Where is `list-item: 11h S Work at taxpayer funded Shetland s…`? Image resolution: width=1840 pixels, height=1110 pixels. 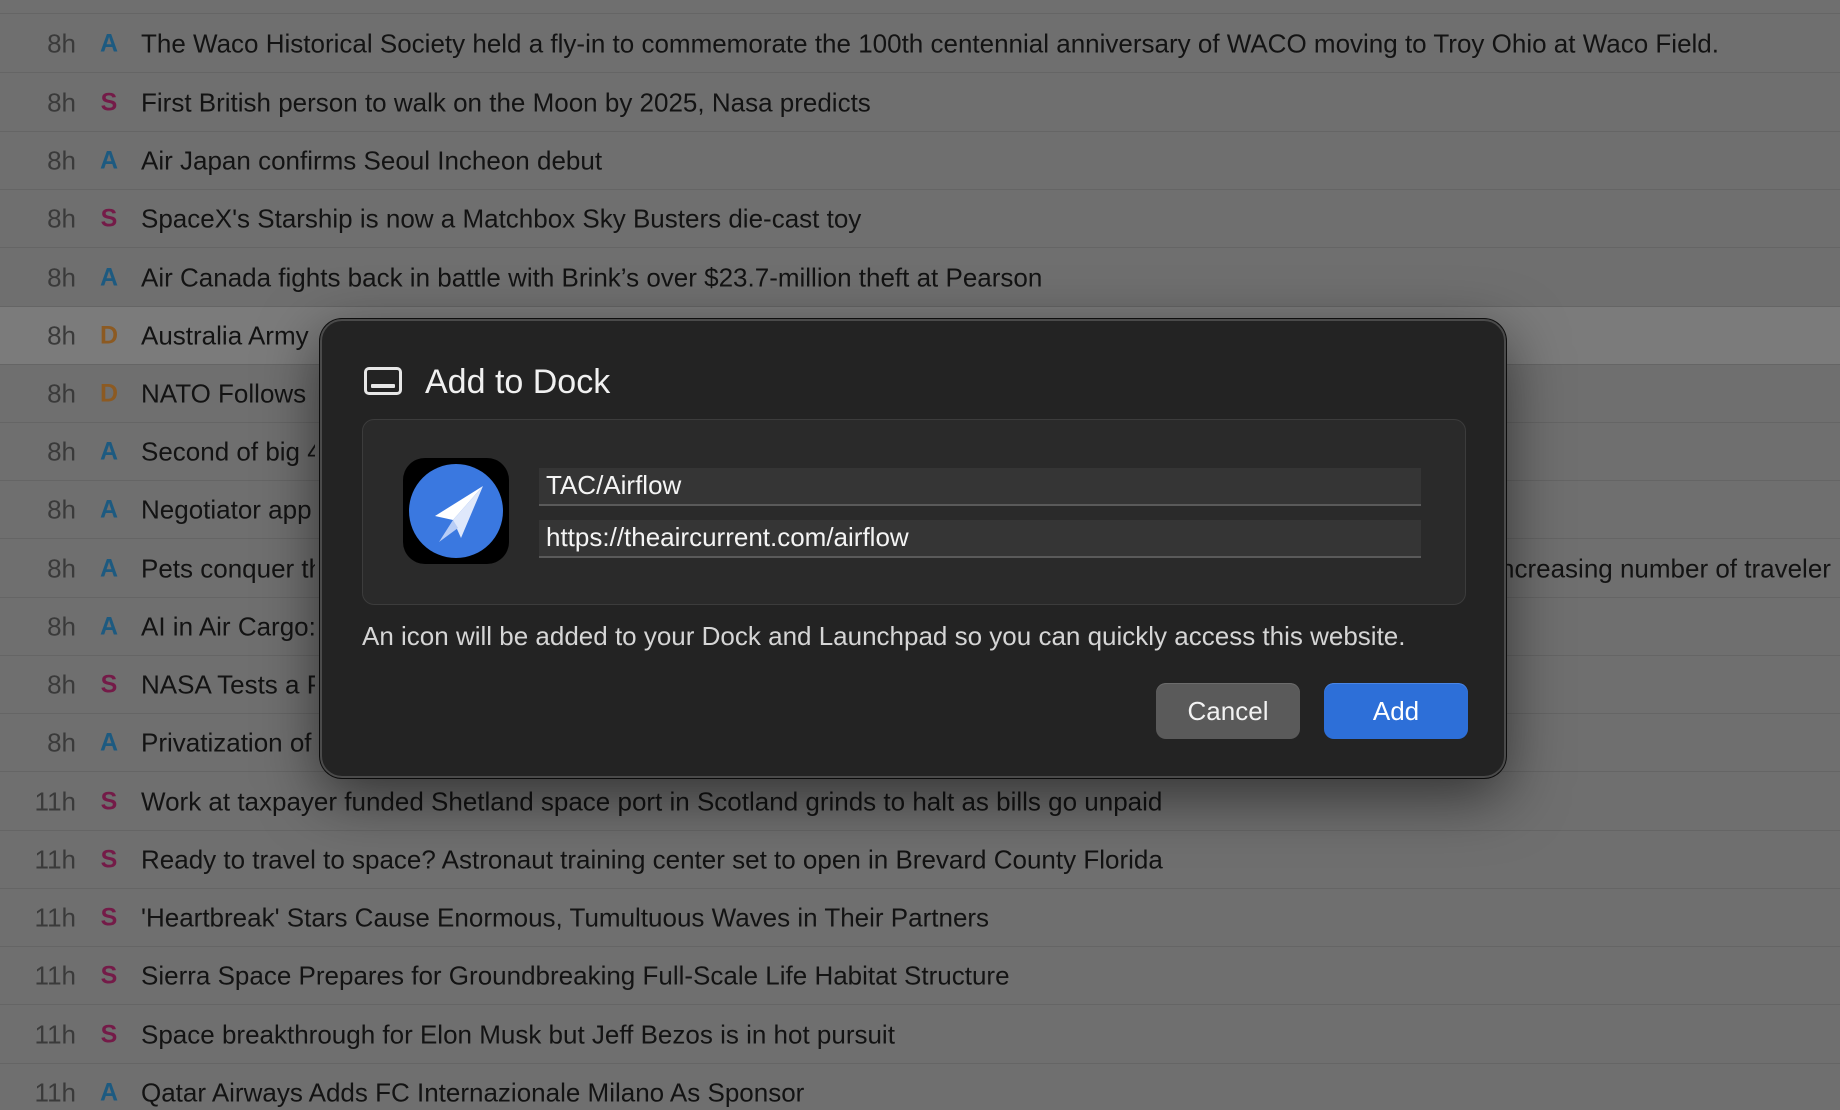
list-item: 11h S Work at taxpayer funded Shetland s… is located at coordinates (920, 802).